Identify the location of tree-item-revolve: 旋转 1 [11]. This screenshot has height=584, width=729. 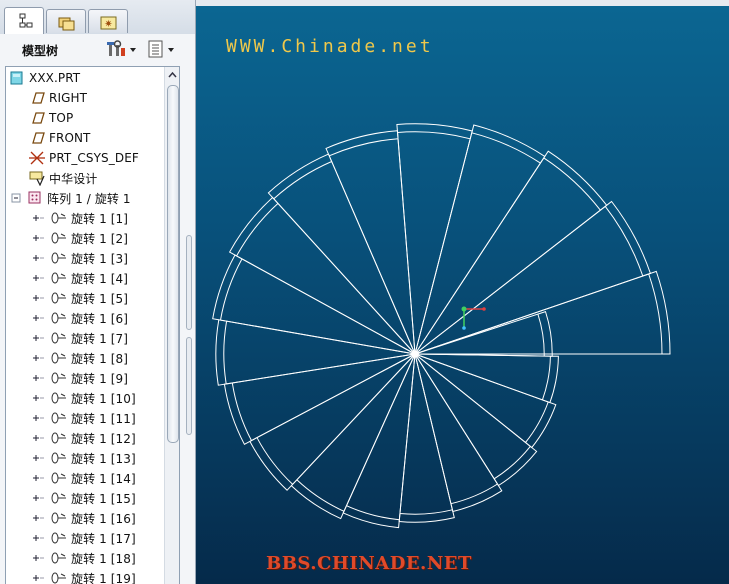
(83, 418).